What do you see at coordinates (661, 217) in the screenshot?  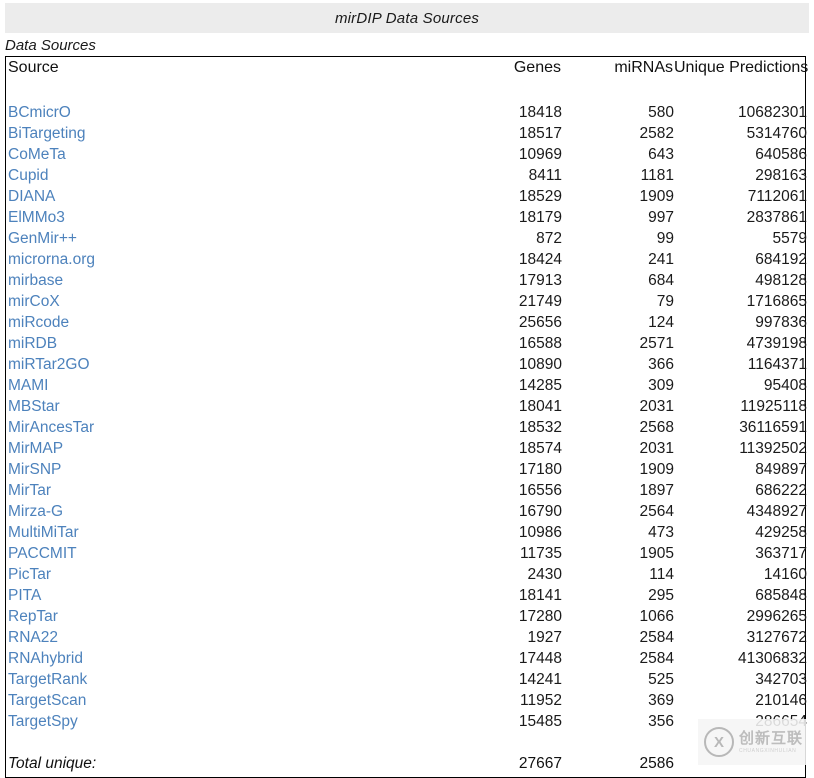 I see `cell-mirnas: 997` at bounding box center [661, 217].